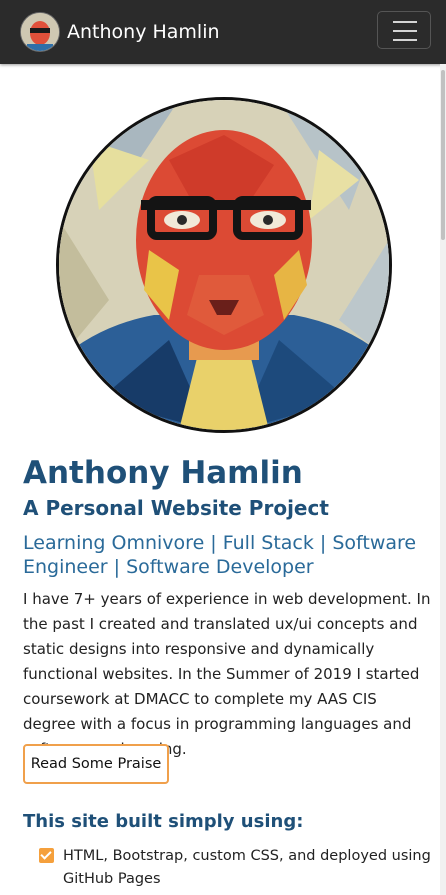  Describe the element at coordinates (176, 508) in the screenshot. I see `page-subtitle: A Personal Website Project` at that location.